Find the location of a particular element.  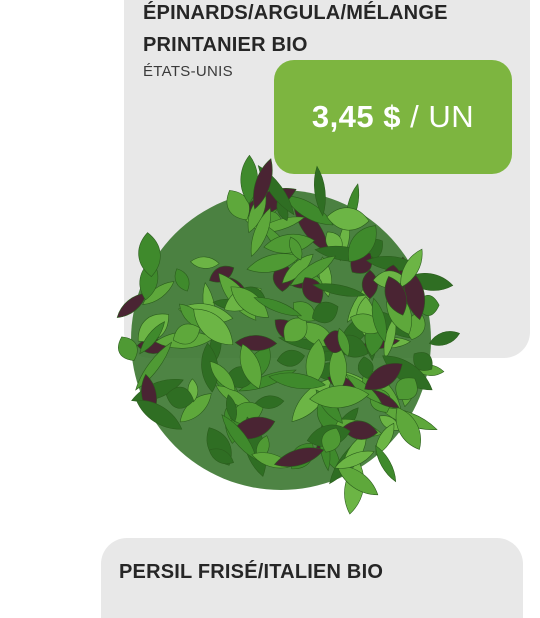

product-origin: ÉTATS-UNIS is located at coordinates (188, 71).